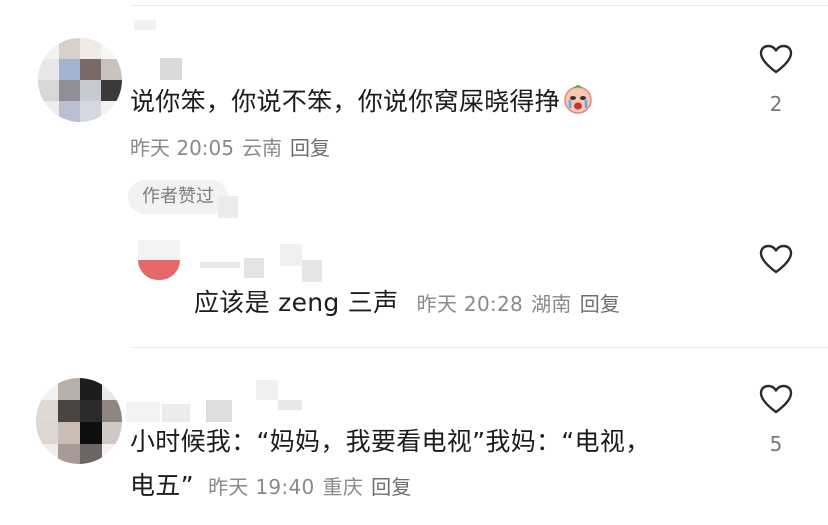  Describe the element at coordinates (776, 444) in the screenshot. I see `like-count: 5` at that location.